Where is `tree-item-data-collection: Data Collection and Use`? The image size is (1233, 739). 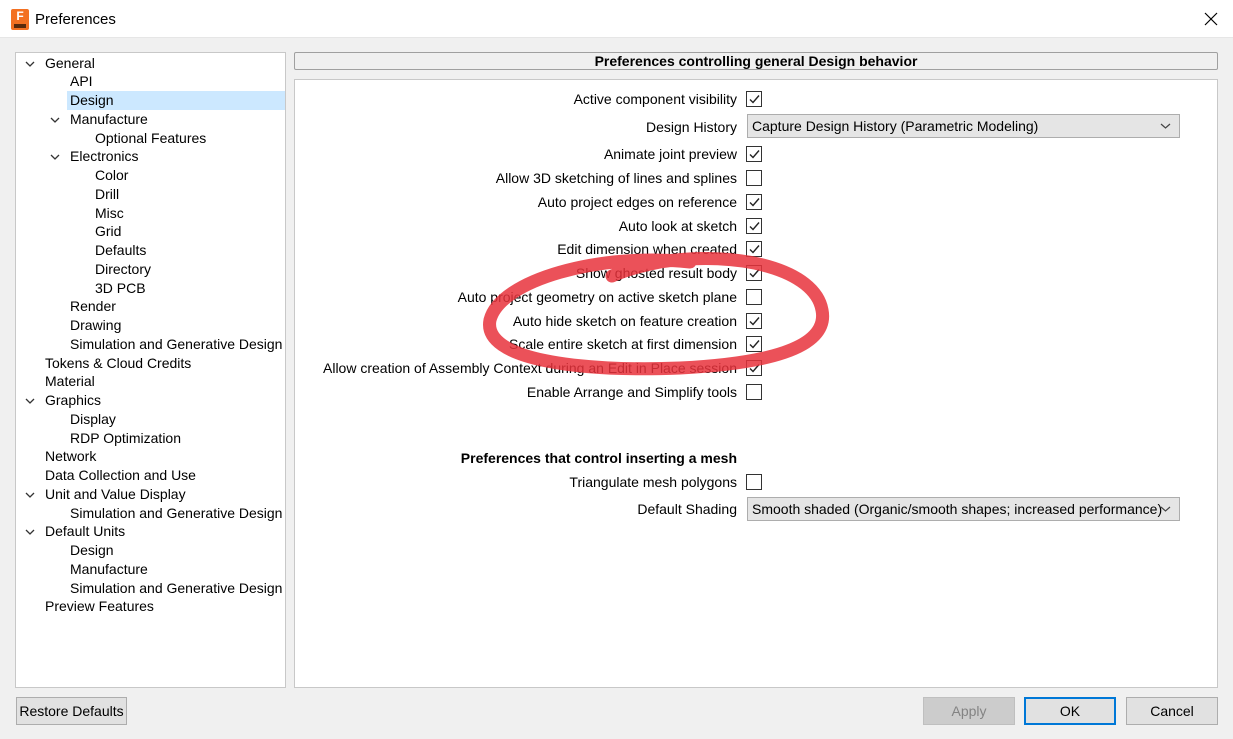
tree-item-data-collection: Data Collection and Use is located at coordinates (120, 475).